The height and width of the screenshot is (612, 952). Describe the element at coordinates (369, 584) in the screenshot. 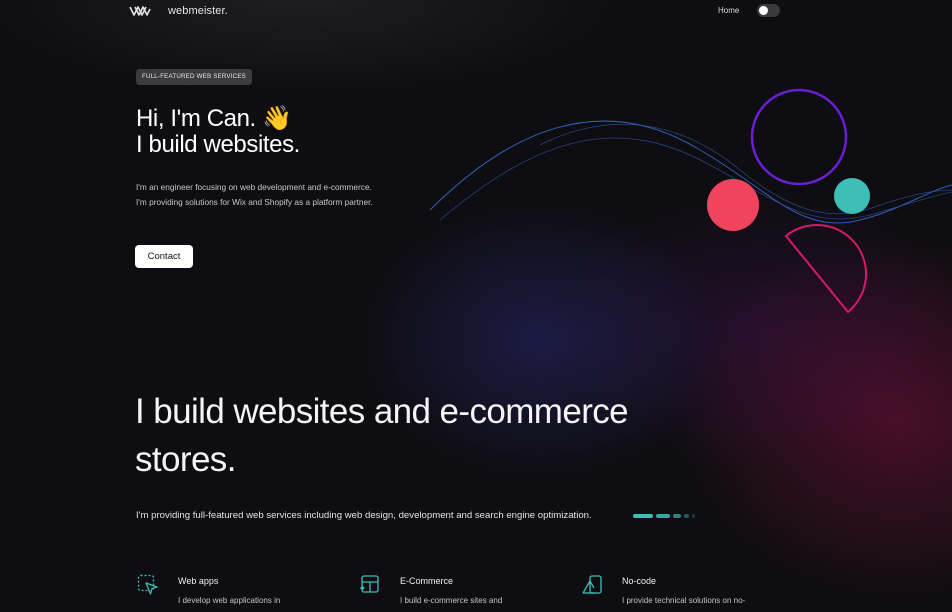

I see `layout-icon` at that location.